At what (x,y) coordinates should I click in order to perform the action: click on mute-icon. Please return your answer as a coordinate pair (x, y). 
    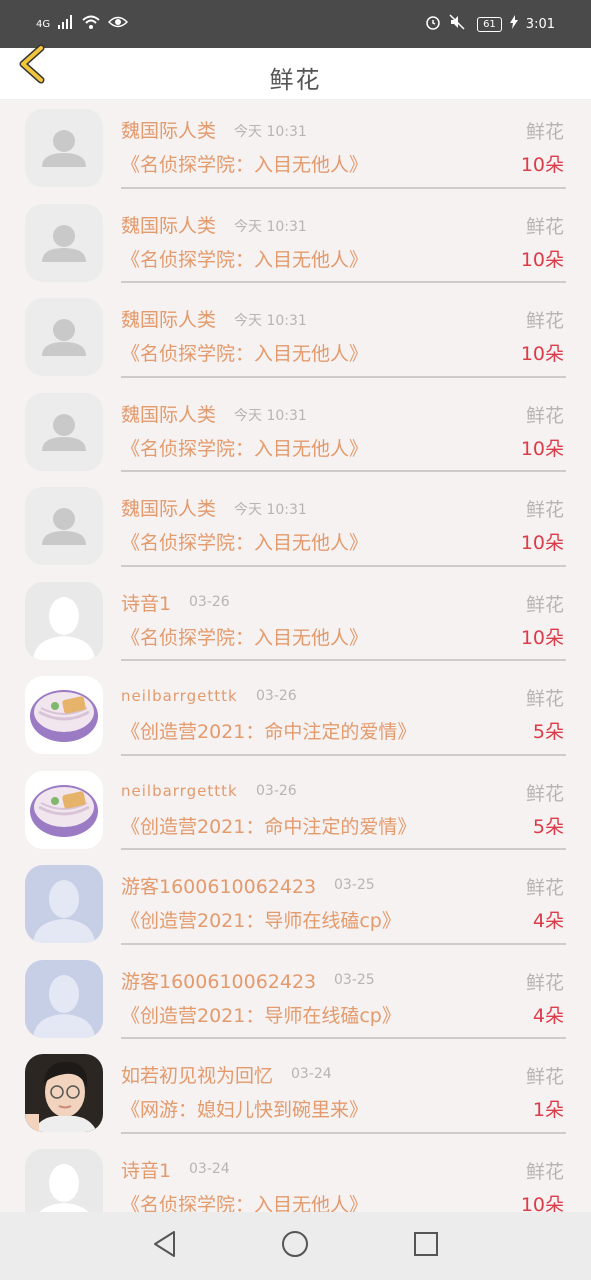
    Looking at the image, I should click on (457, 24).